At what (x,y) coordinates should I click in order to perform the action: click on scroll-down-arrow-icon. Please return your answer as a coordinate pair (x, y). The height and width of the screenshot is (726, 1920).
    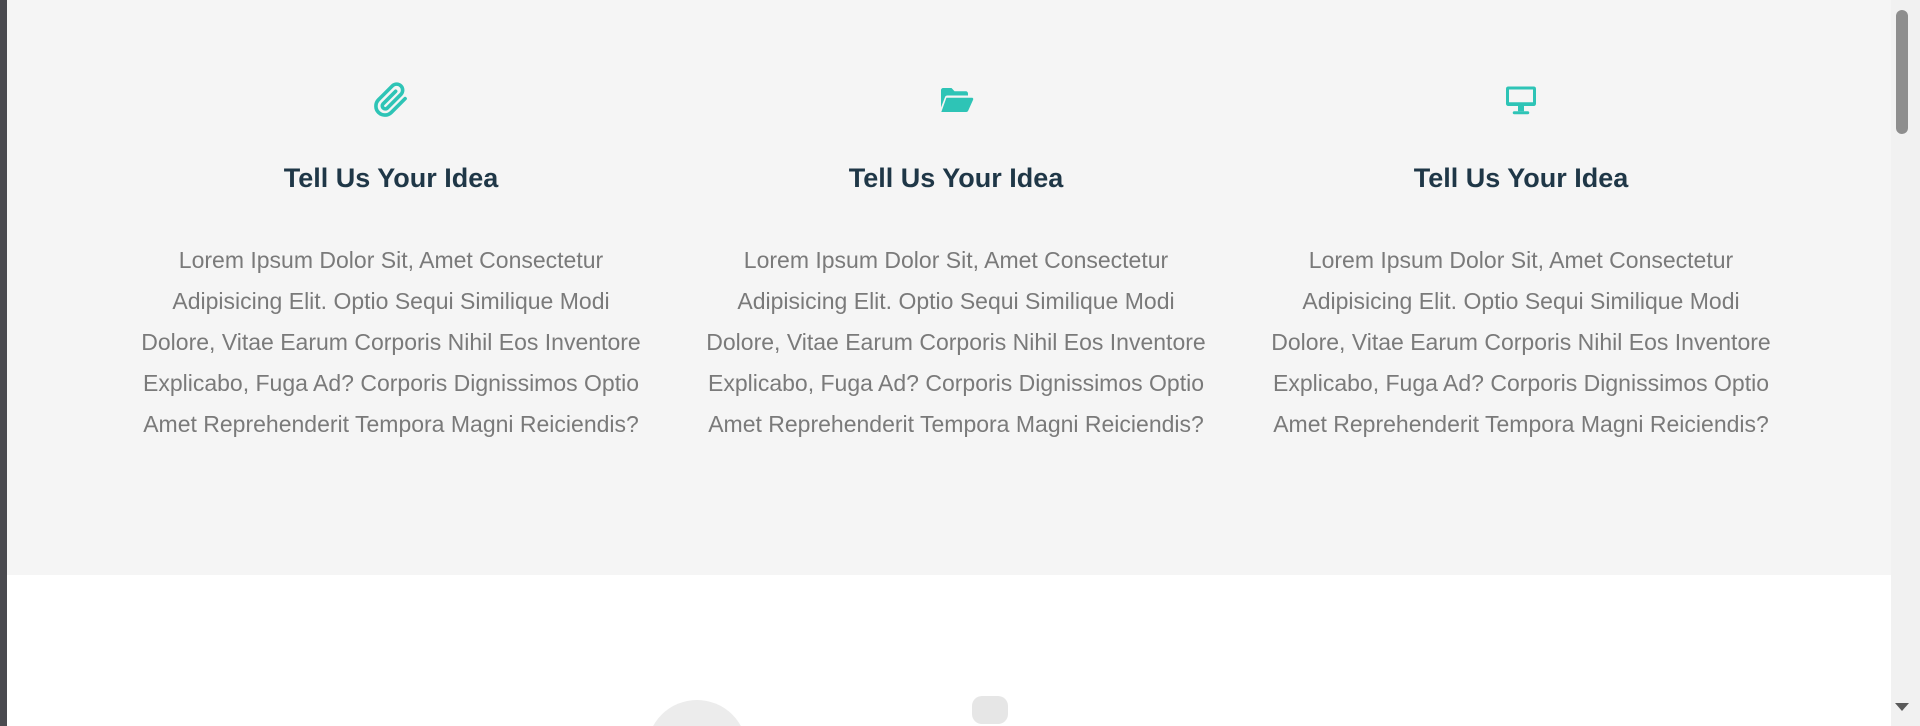
    Looking at the image, I should click on (1902, 707).